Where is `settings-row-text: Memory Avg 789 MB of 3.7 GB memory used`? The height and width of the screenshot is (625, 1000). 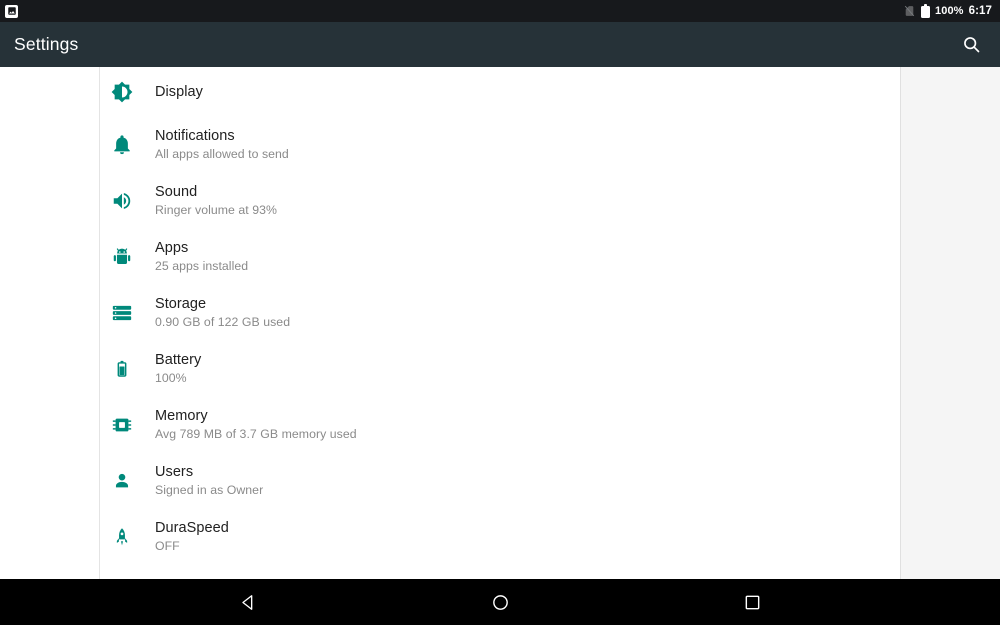 settings-row-text: Memory Avg 789 MB of 3.7 GB memory used is located at coordinates (256, 425).